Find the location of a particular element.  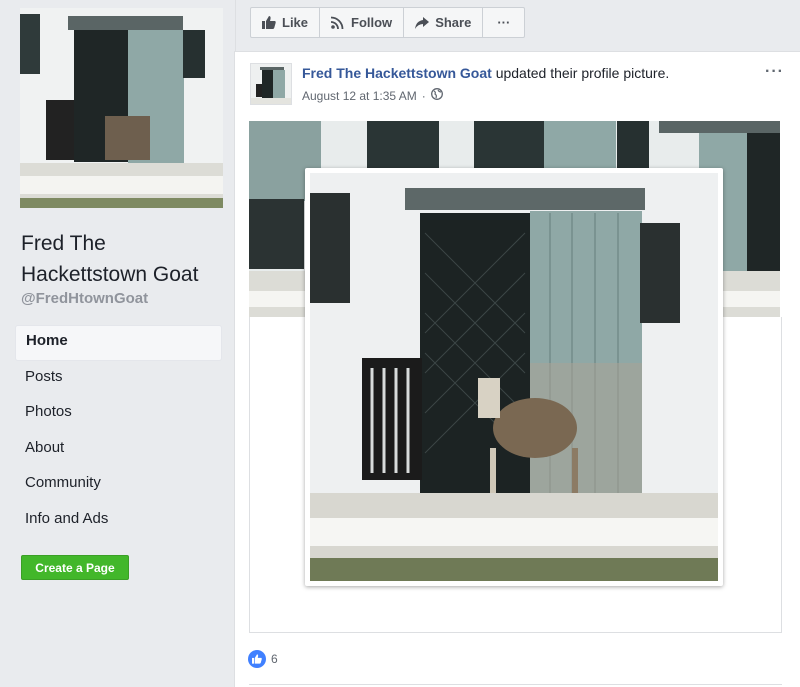

nav-item-home: Home is located at coordinates (118, 343).